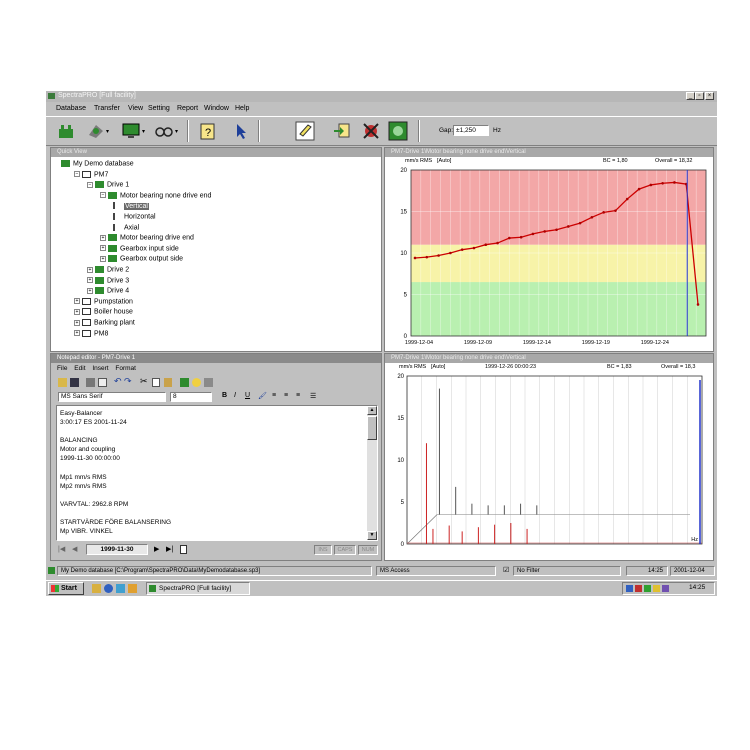  Describe the element at coordinates (108, 185) in the screenshot. I see `tree-item: − Drive 1` at that location.